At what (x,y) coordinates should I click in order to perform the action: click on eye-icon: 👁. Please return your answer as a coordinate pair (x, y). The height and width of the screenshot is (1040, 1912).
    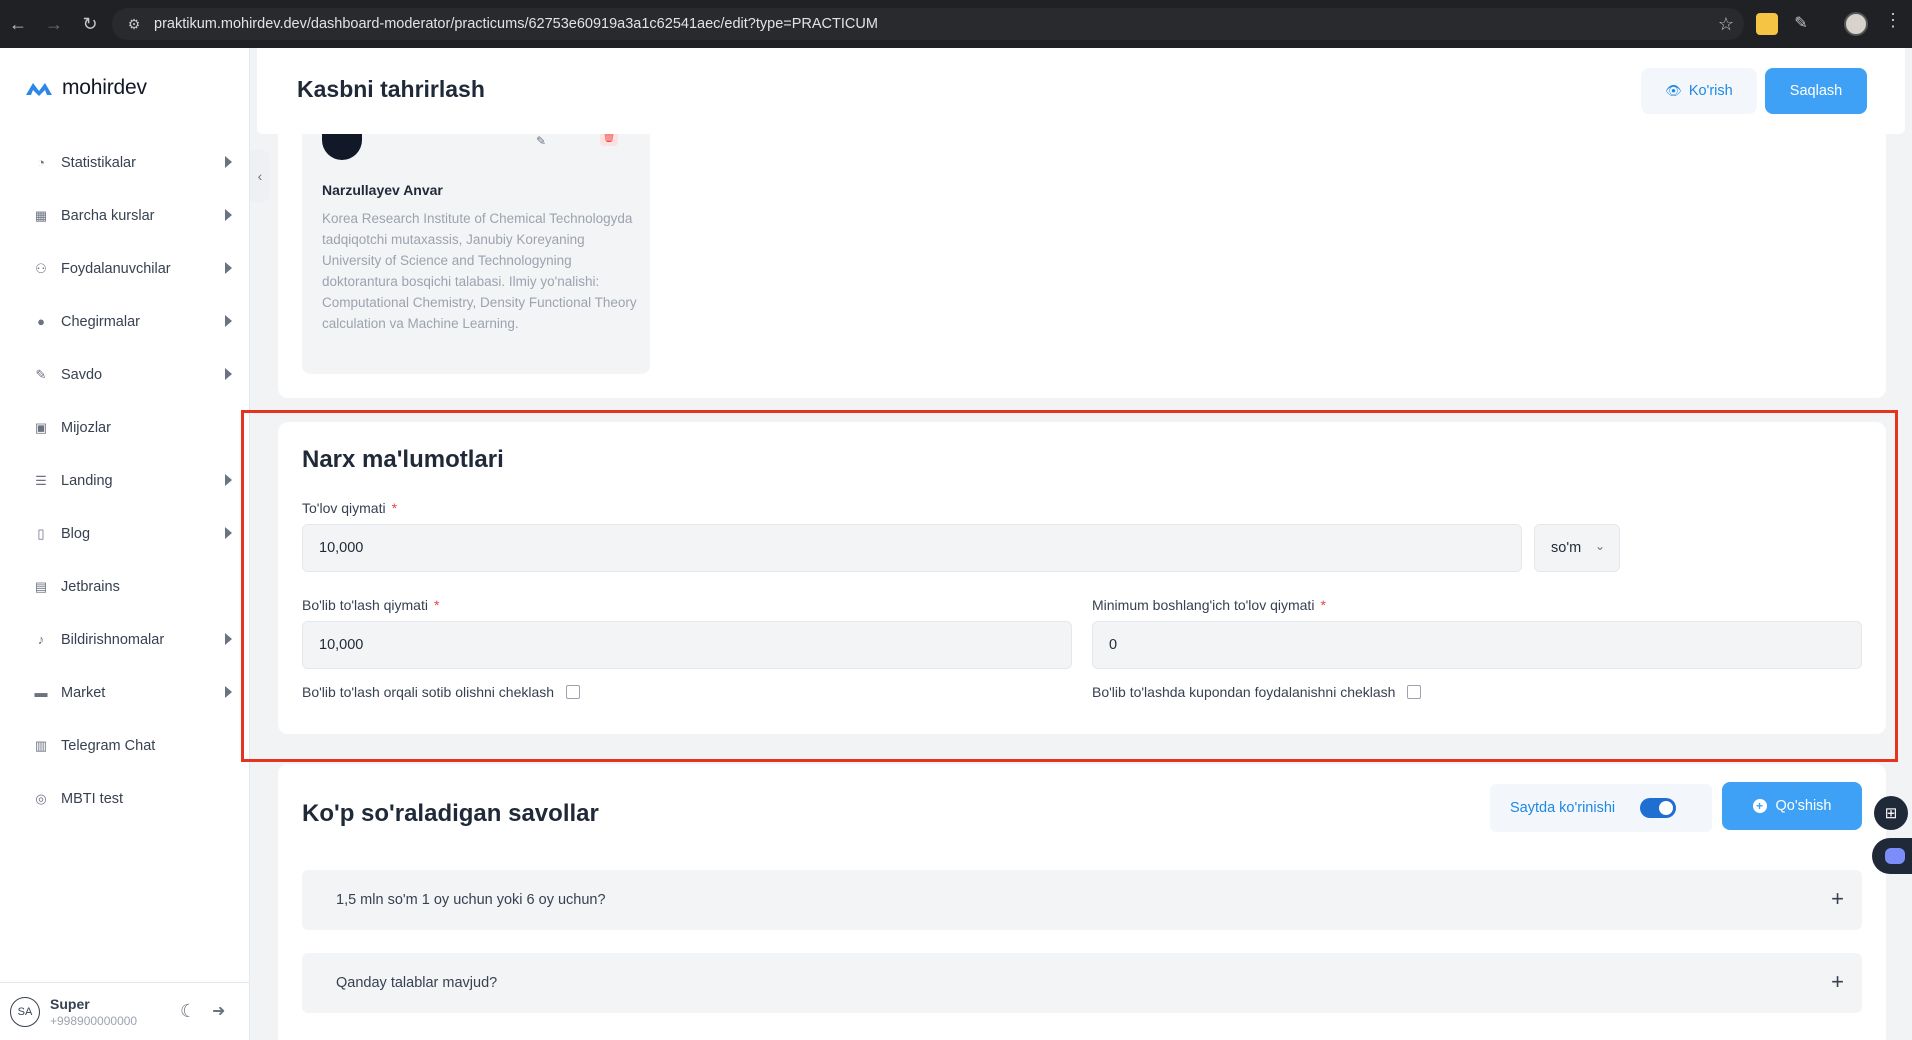
    Looking at the image, I should click on (1673, 90).